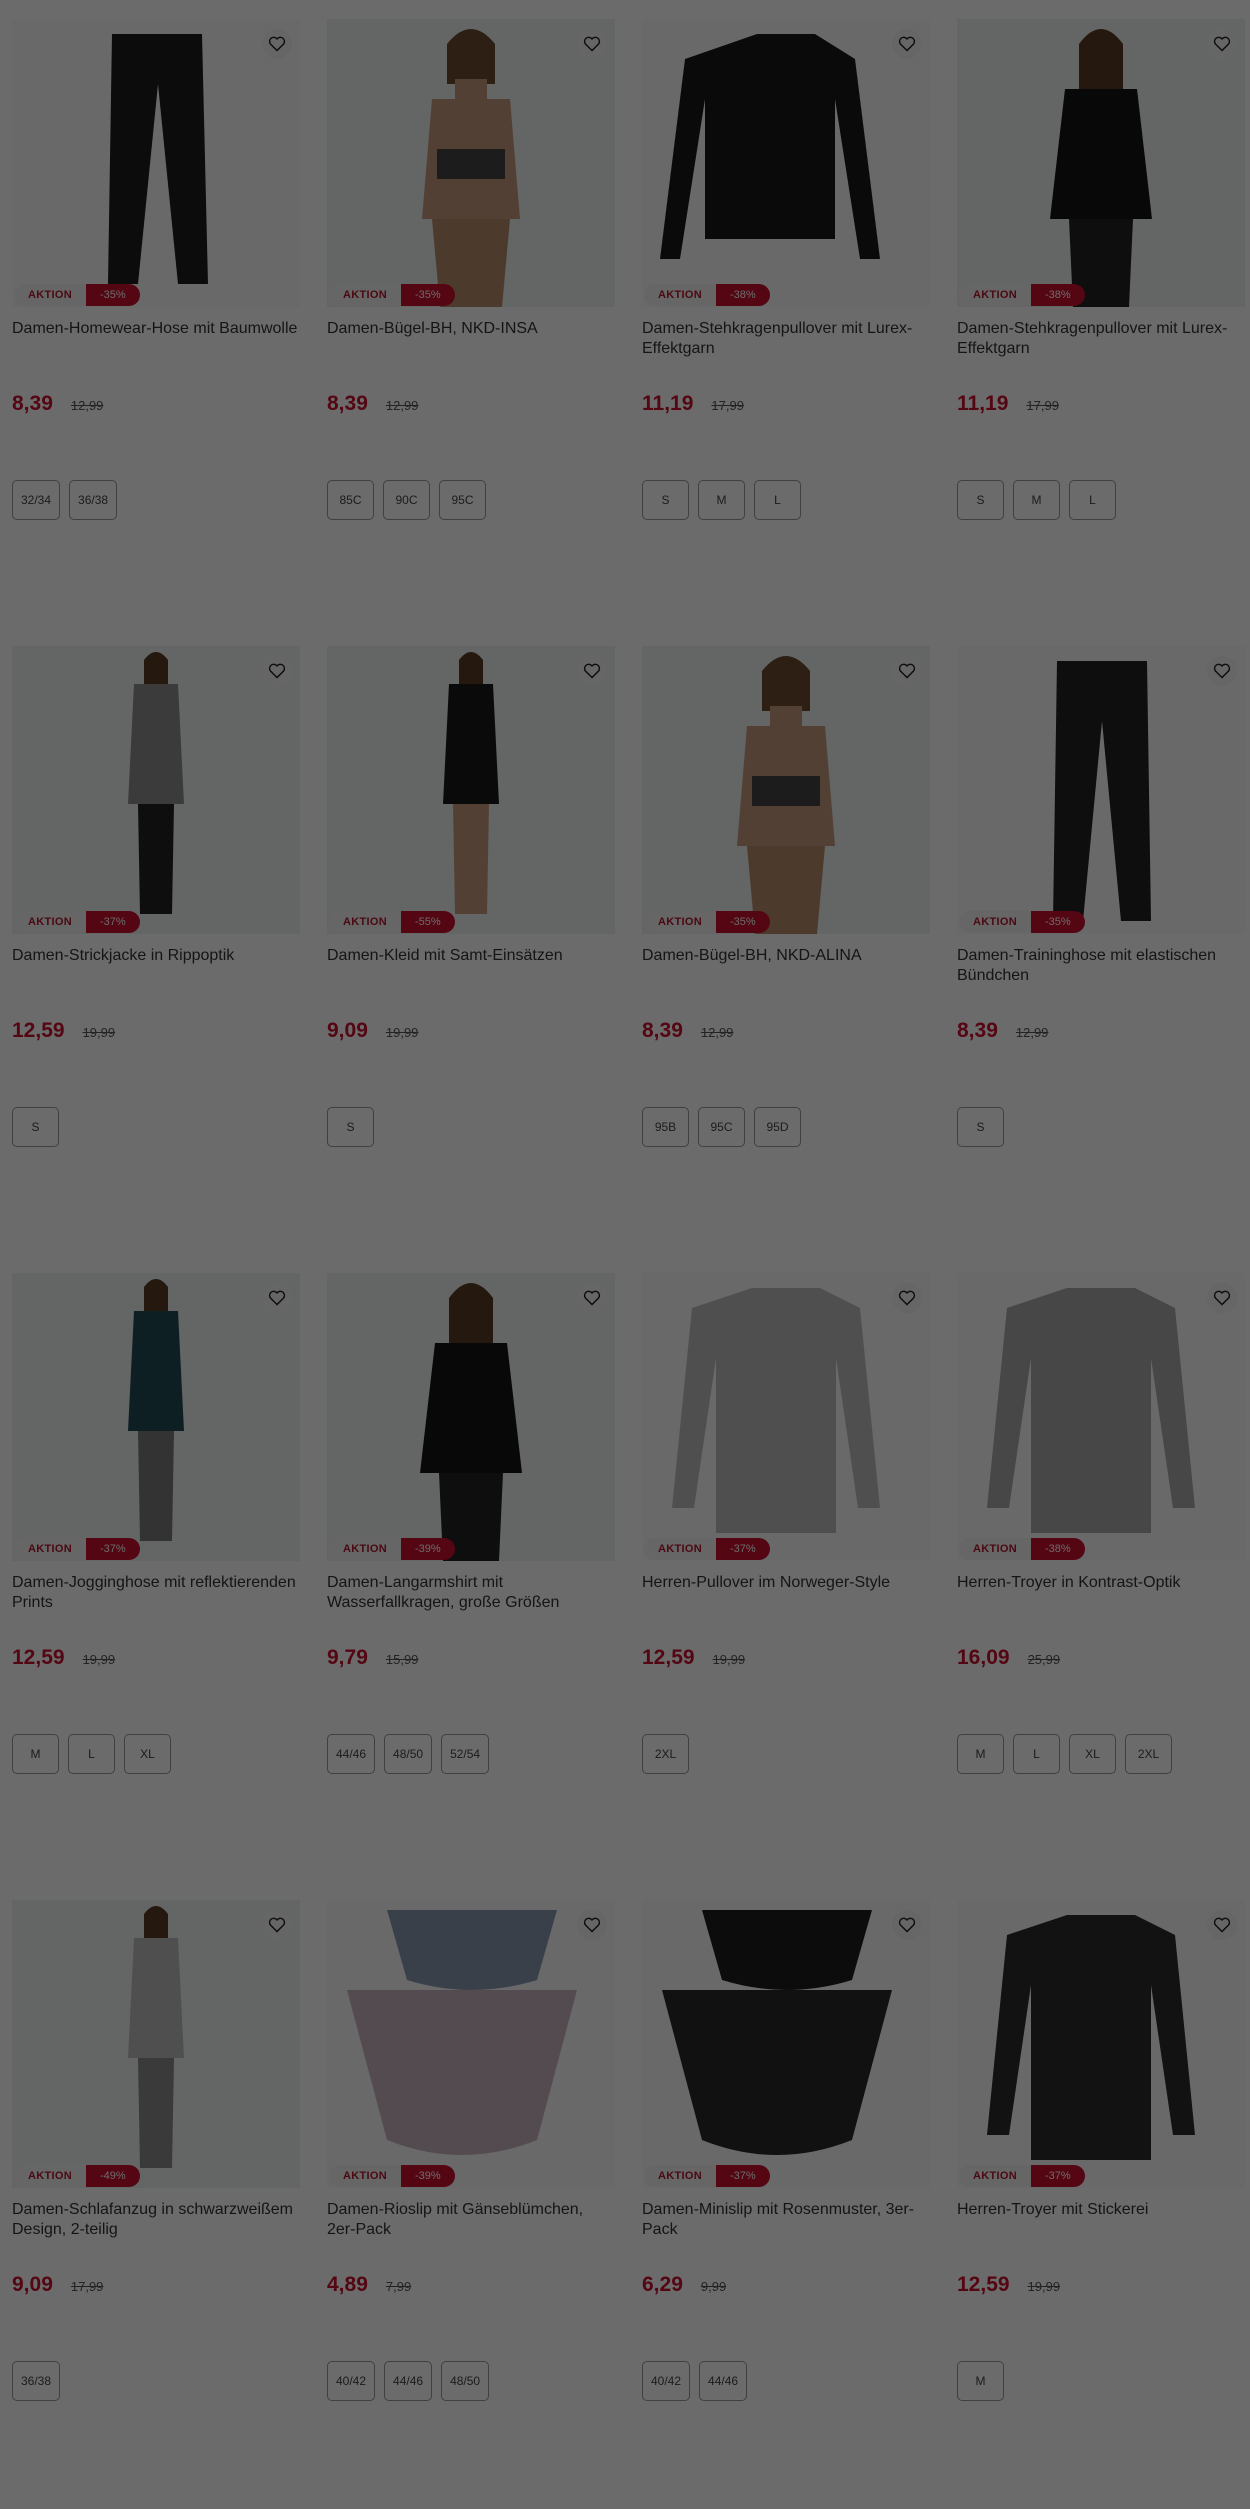 The image size is (1250, 2509). I want to click on product-title: Damen-Strickjacke in Rippoptik, so click(156, 966).